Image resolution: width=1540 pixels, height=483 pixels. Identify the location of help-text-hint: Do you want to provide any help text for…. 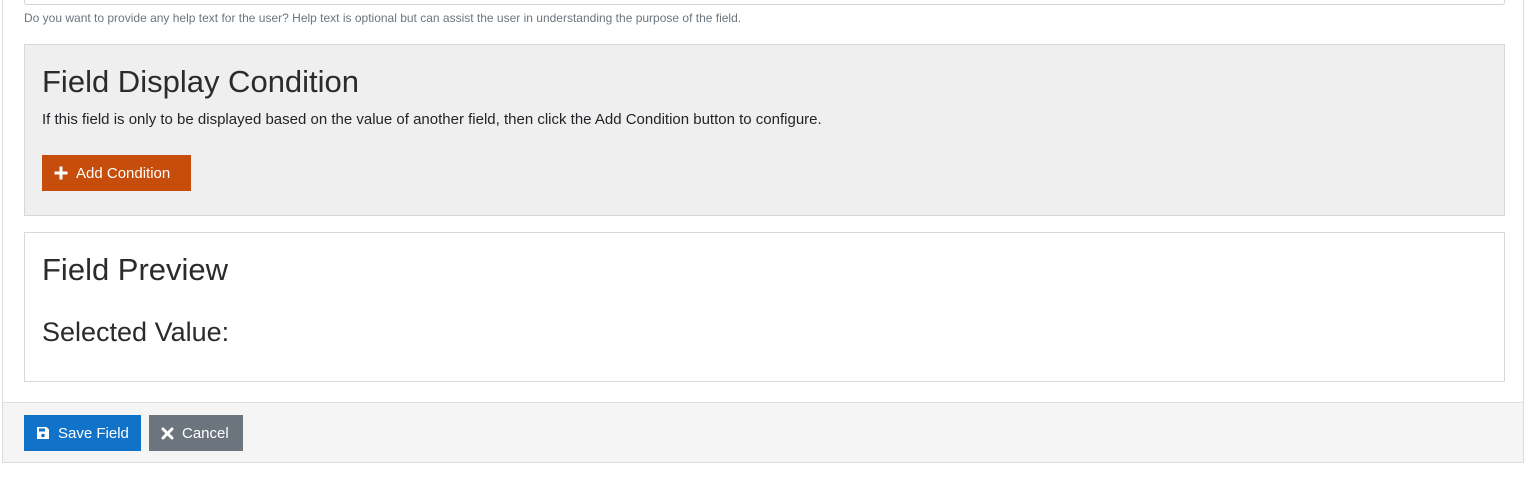
(383, 18).